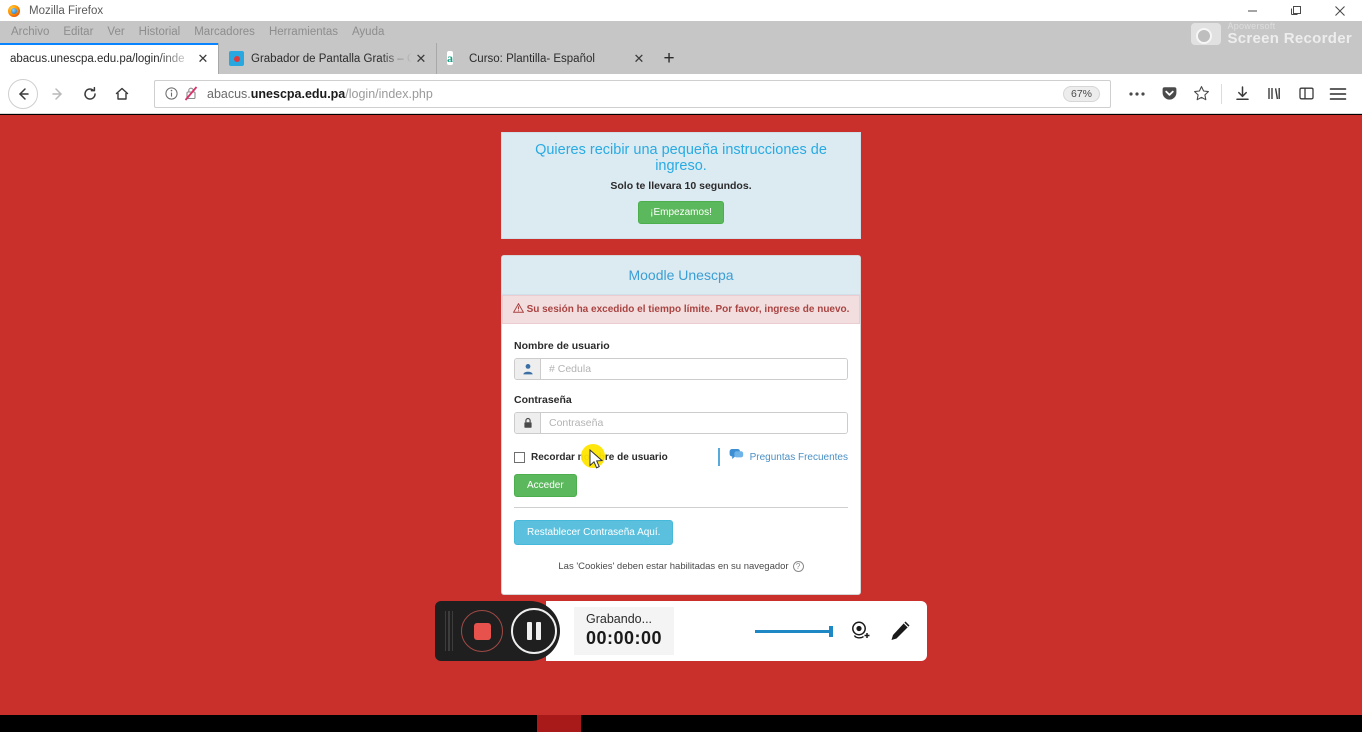 Image resolution: width=1362 pixels, height=732 pixels. Describe the element at coordinates (1274, 94) in the screenshot. I see `library-icon` at that location.